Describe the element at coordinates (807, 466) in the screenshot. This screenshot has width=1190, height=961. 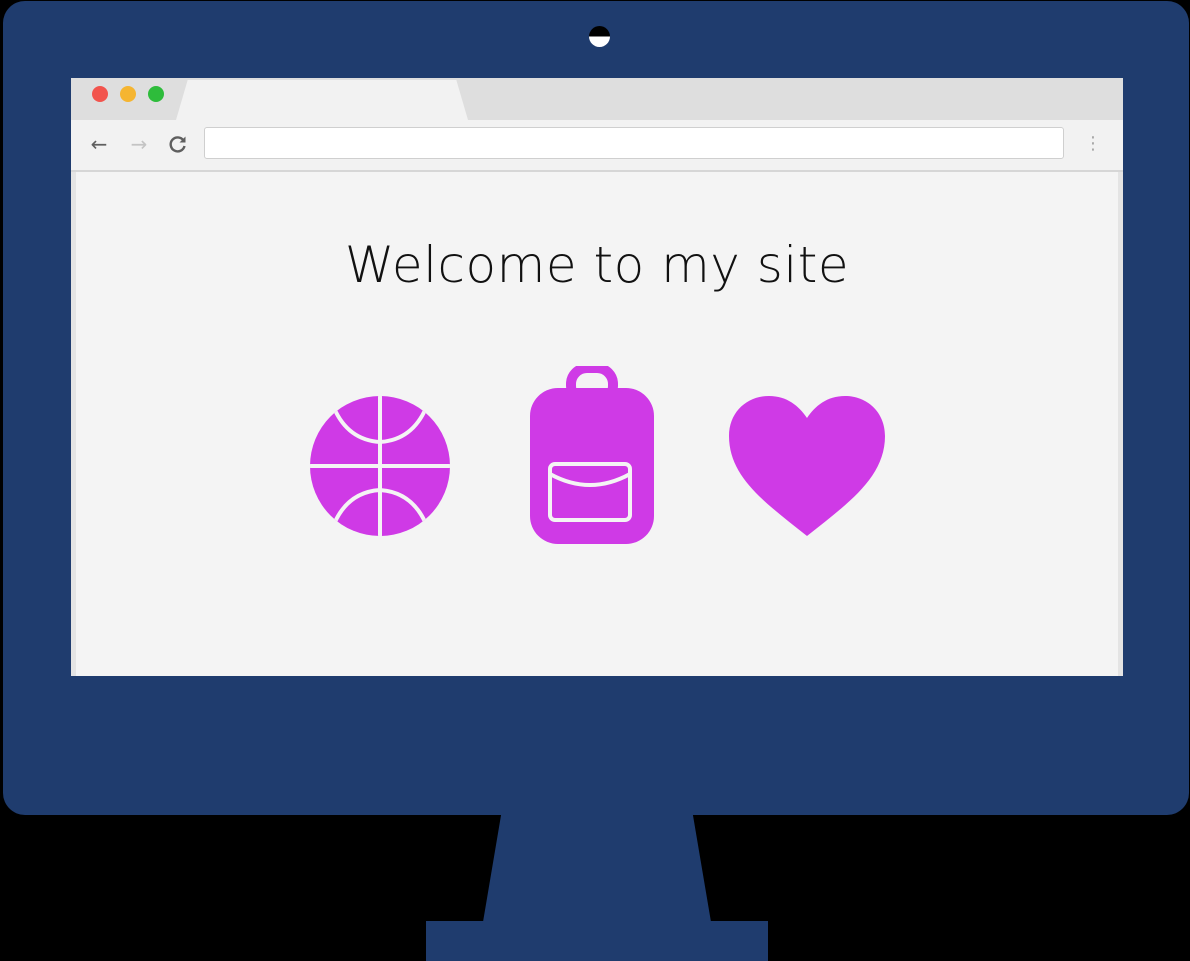
I see `heart-icon` at that location.